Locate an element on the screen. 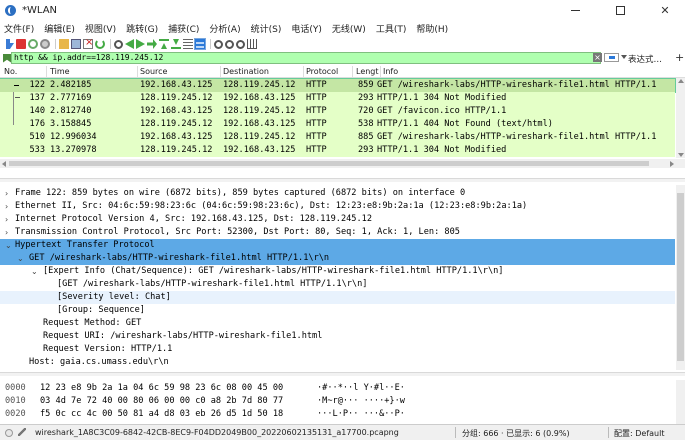  find-packet-icon is located at coordinates (118, 44).